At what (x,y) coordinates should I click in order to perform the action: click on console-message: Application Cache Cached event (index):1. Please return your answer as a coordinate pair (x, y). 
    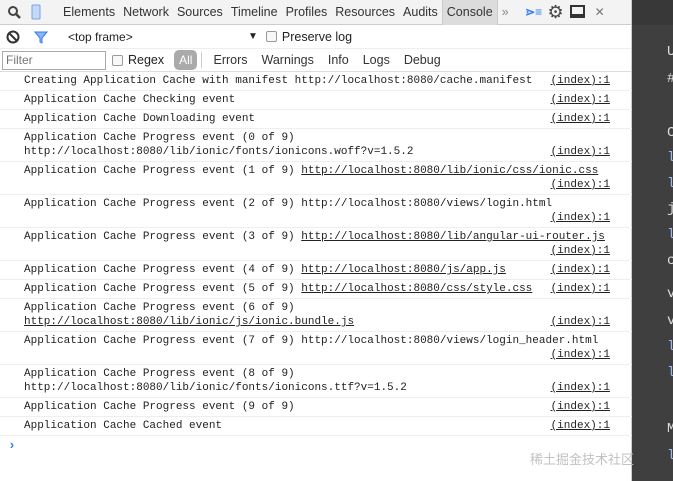
    Looking at the image, I should click on (316, 426).